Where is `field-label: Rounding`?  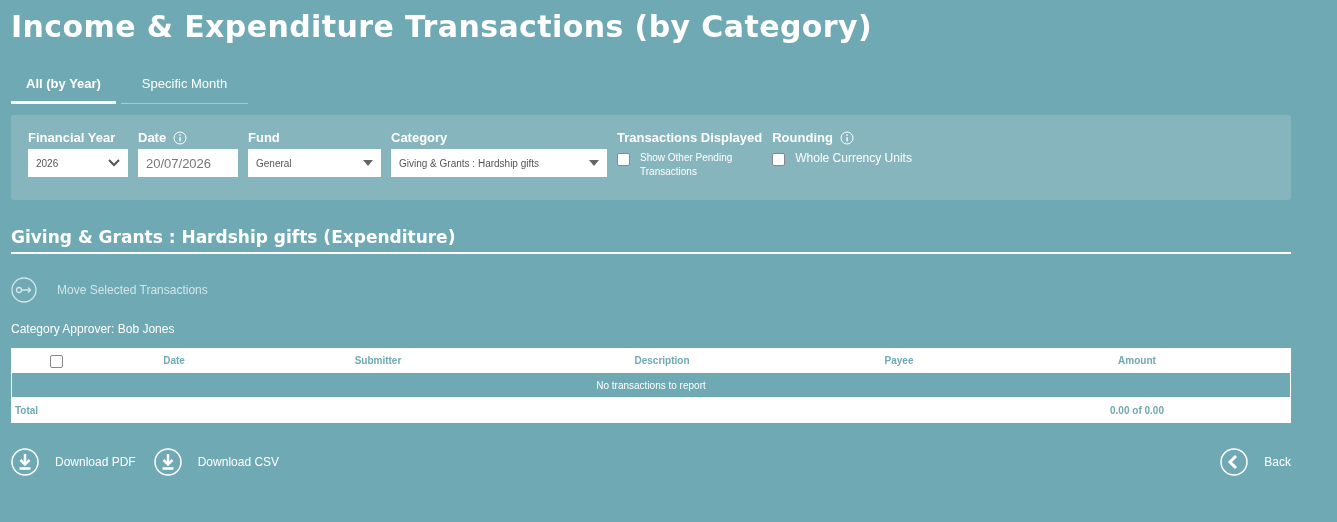 field-label: Rounding is located at coordinates (802, 137).